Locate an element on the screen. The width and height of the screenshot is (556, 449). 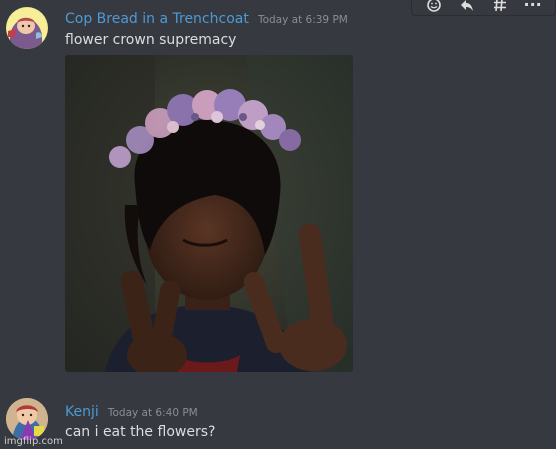
timestamp: Today at 6:39 PM is located at coordinates (302, 20).